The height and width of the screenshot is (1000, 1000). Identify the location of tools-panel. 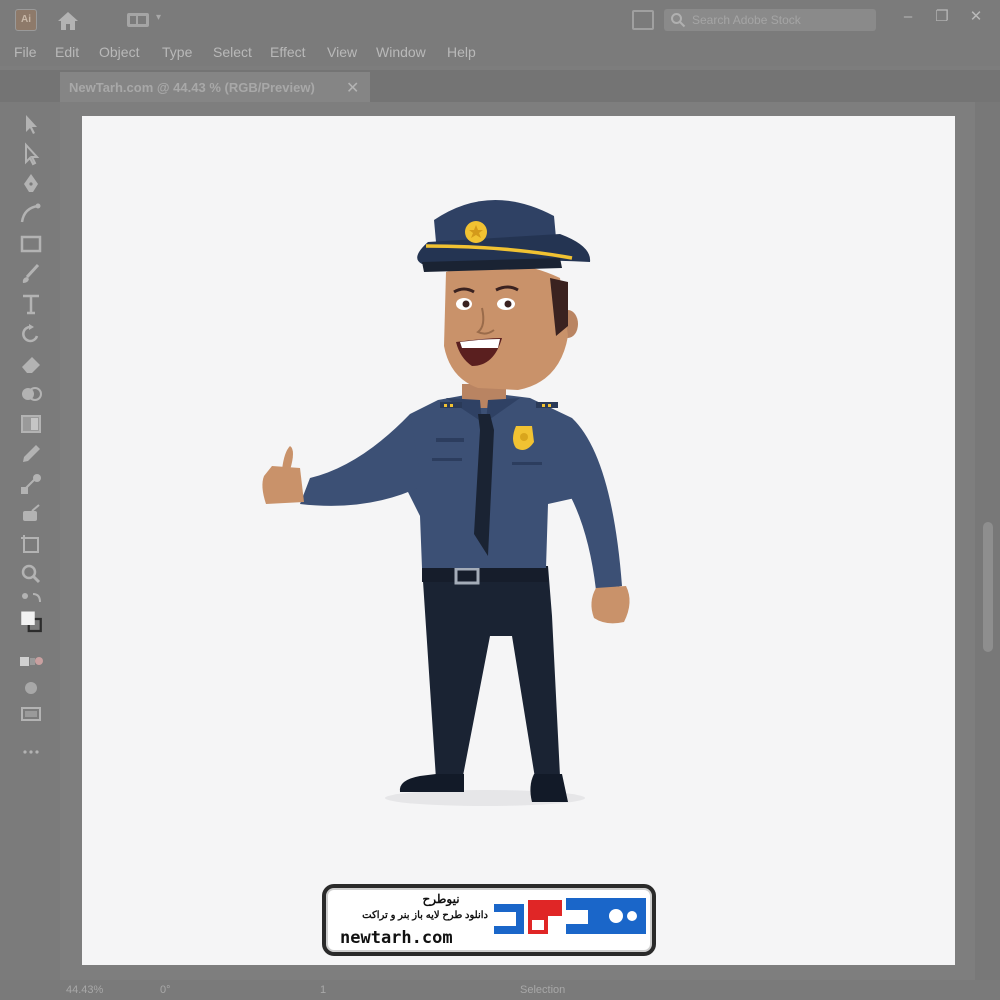
(30, 541).